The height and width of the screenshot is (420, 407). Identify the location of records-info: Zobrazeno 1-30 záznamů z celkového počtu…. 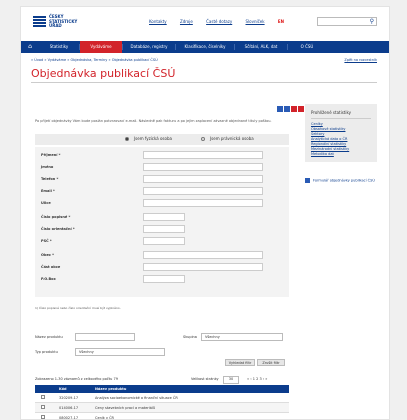
(76, 379).